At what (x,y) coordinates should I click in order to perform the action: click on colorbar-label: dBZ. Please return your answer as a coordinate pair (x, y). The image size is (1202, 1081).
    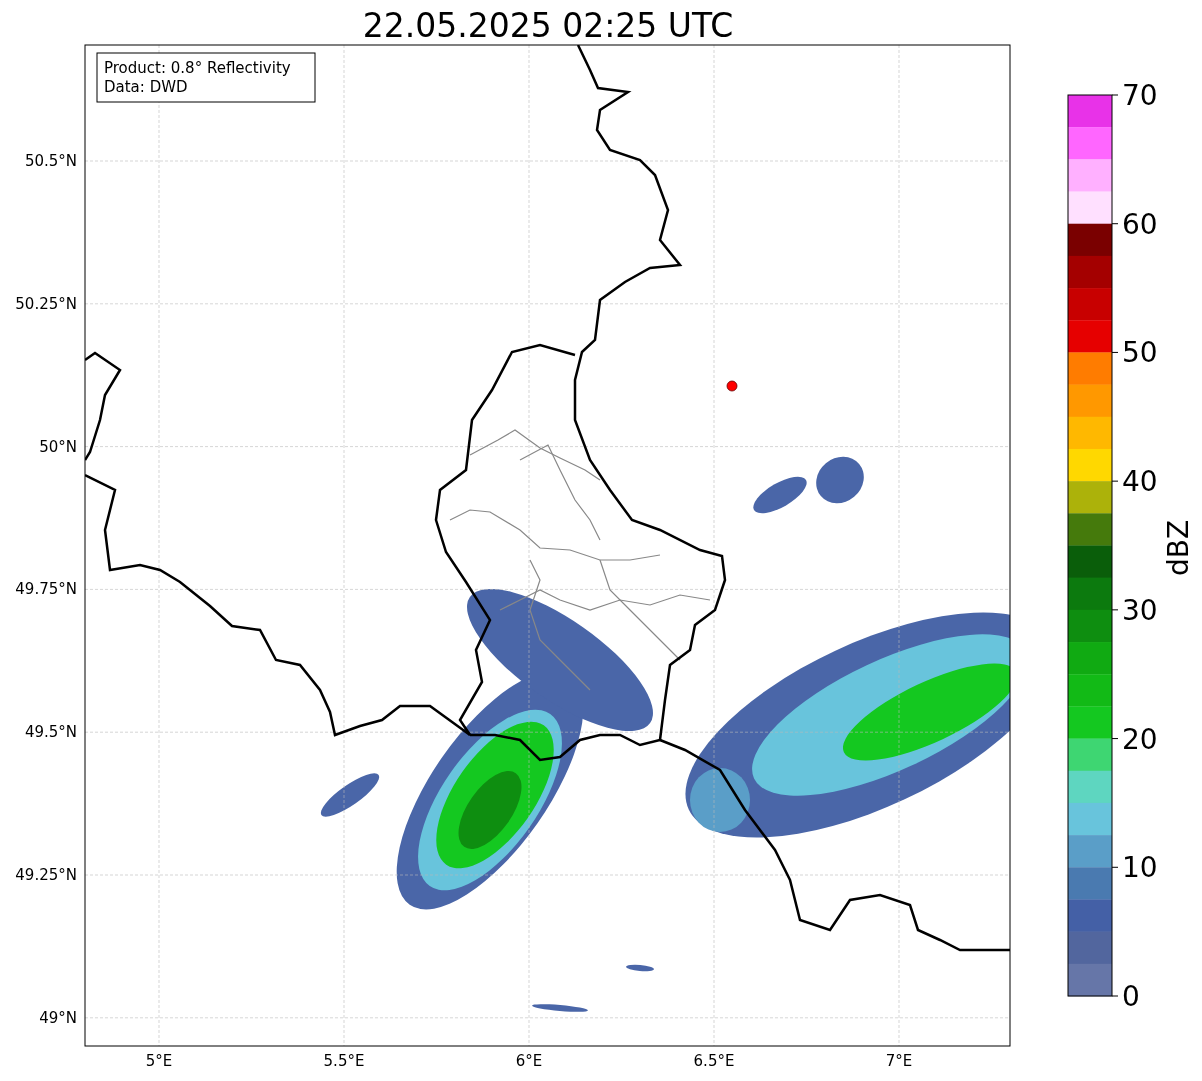
    Looking at the image, I should click on (1178, 548).